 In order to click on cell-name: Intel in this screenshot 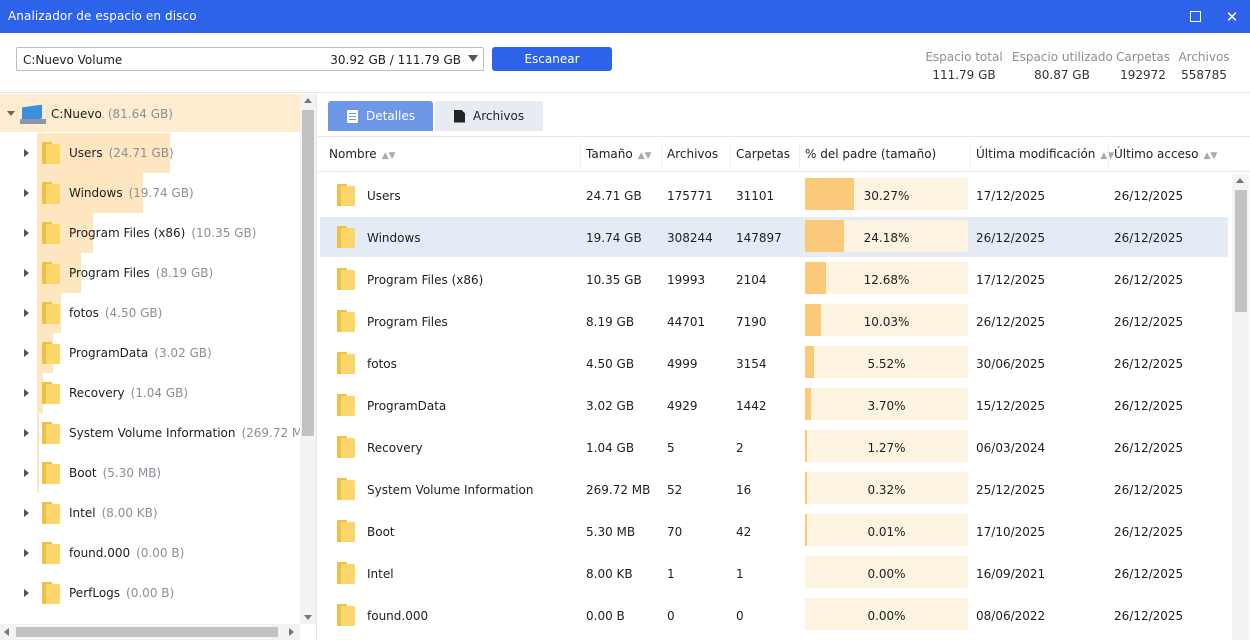, I will do `click(380, 574)`.